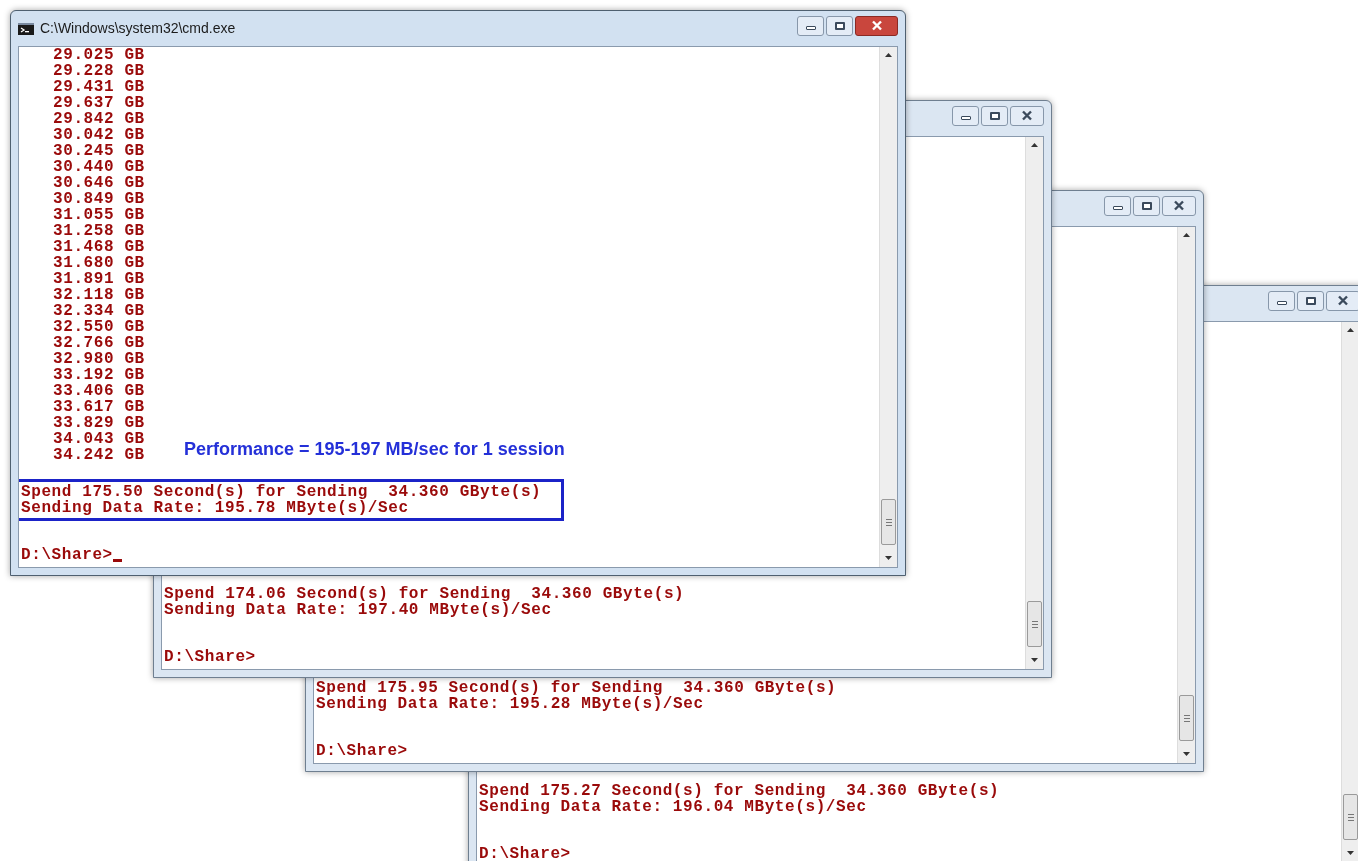 The width and height of the screenshot is (1358, 861). I want to click on output-line: 29.637 GB, so click(99, 103).